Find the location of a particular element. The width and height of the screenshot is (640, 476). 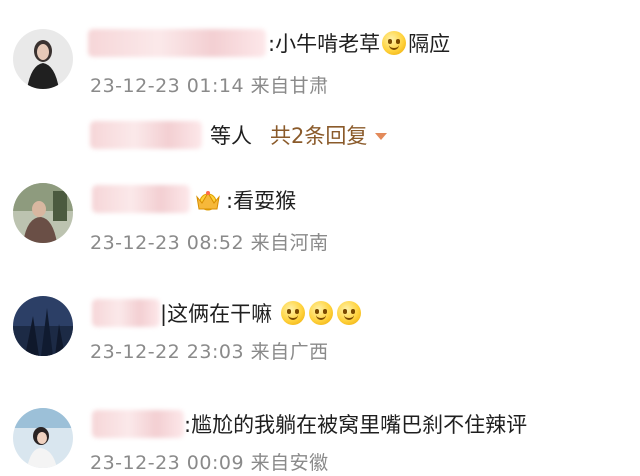

reply-users-redacted is located at coordinates (146, 135).